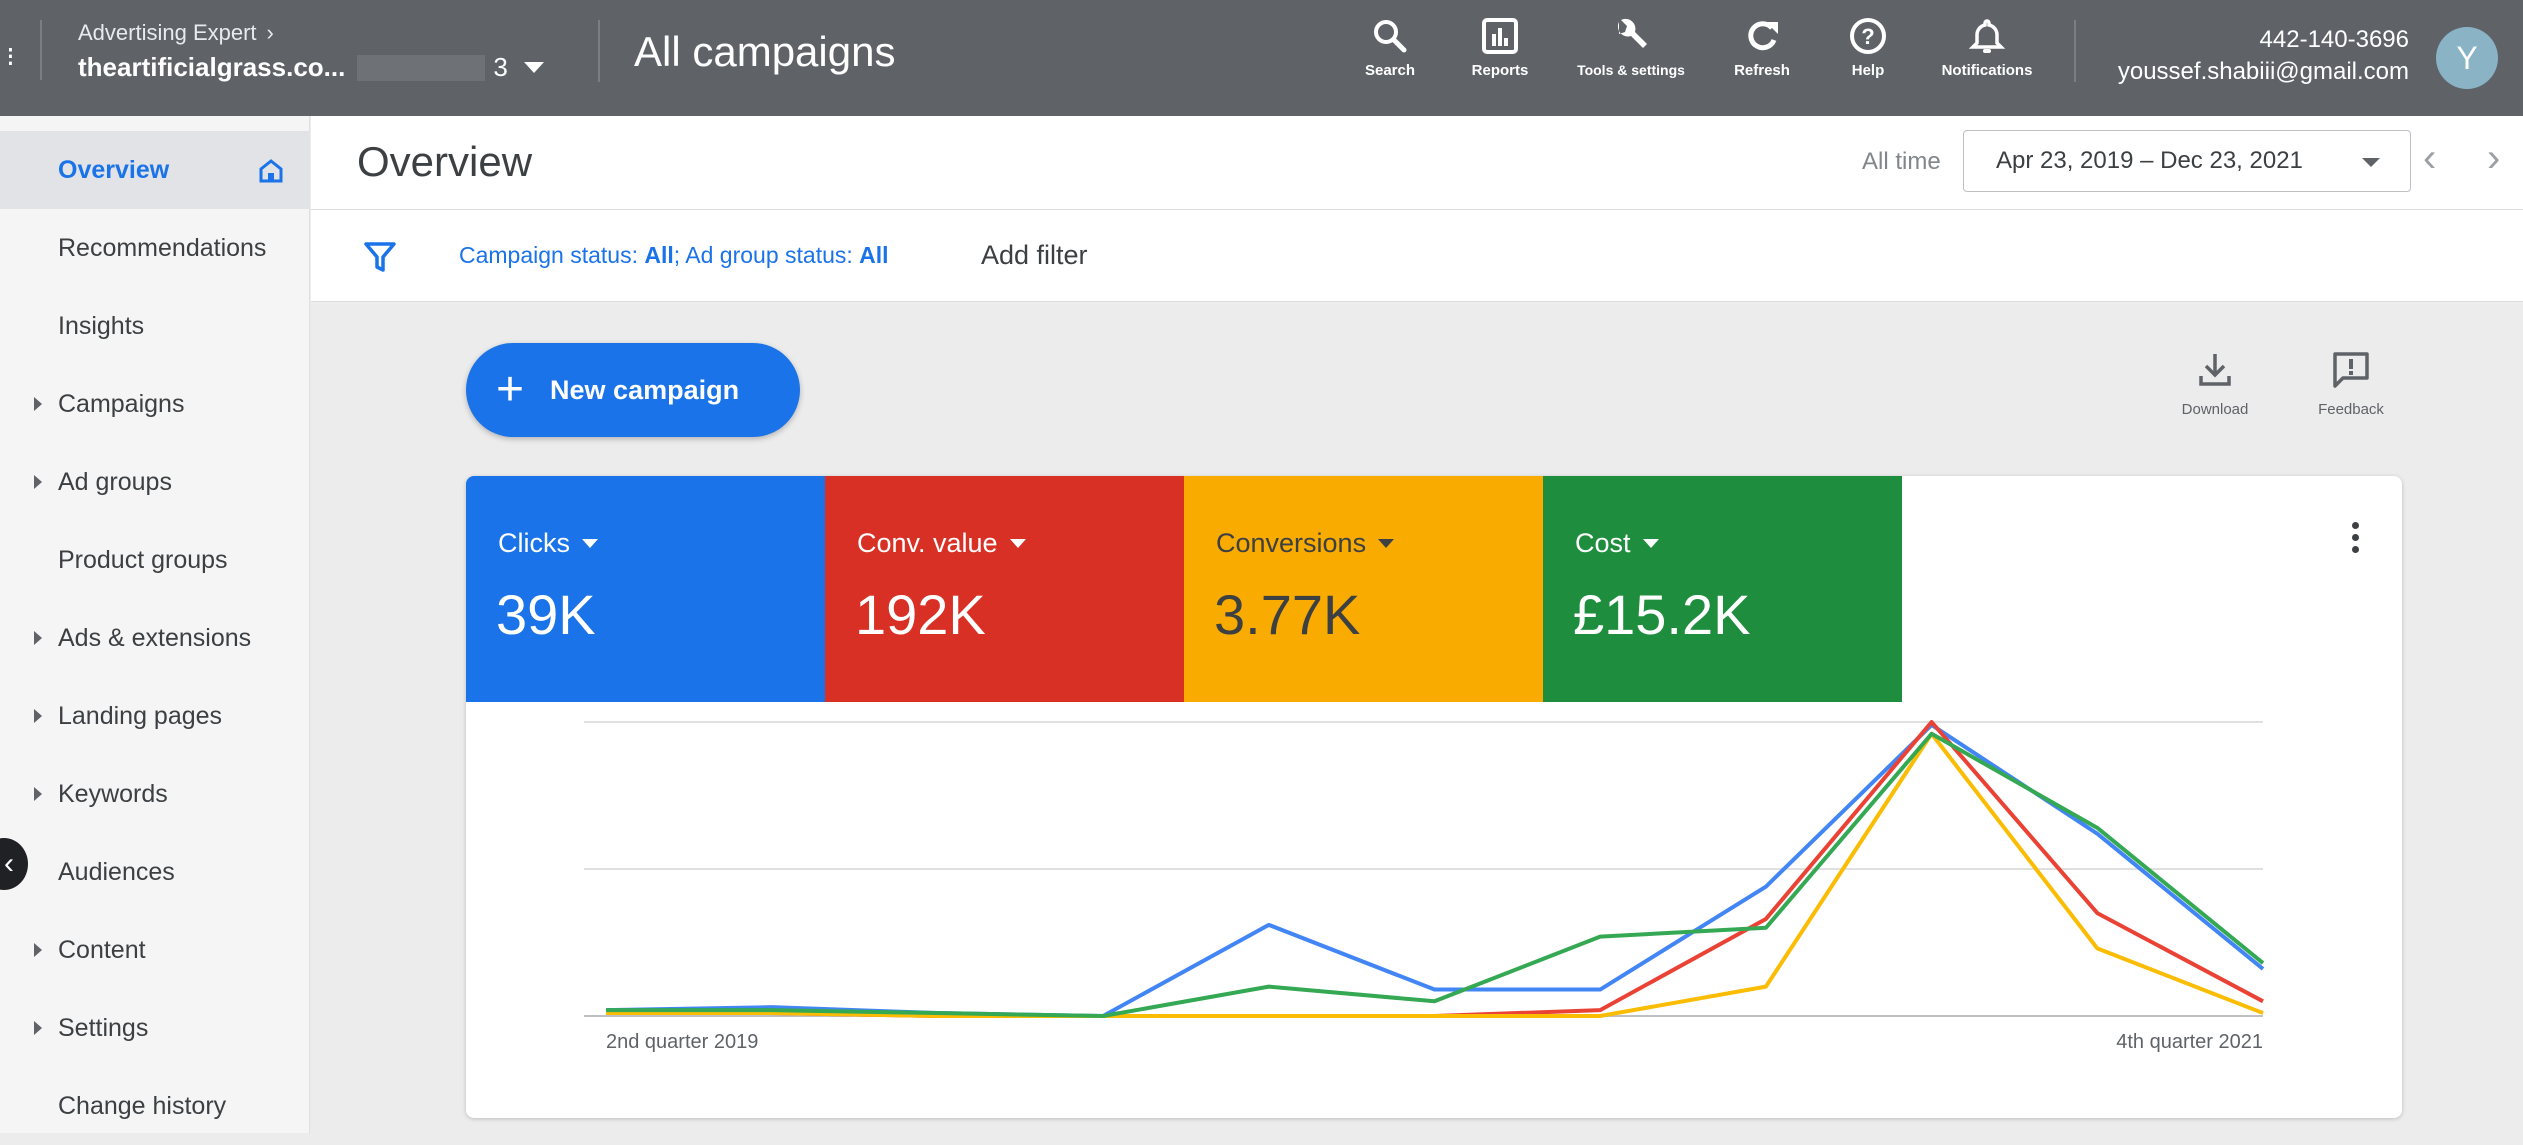 Image resolution: width=2523 pixels, height=1145 pixels. I want to click on account-path-label: Advertising Expert, so click(167, 32).